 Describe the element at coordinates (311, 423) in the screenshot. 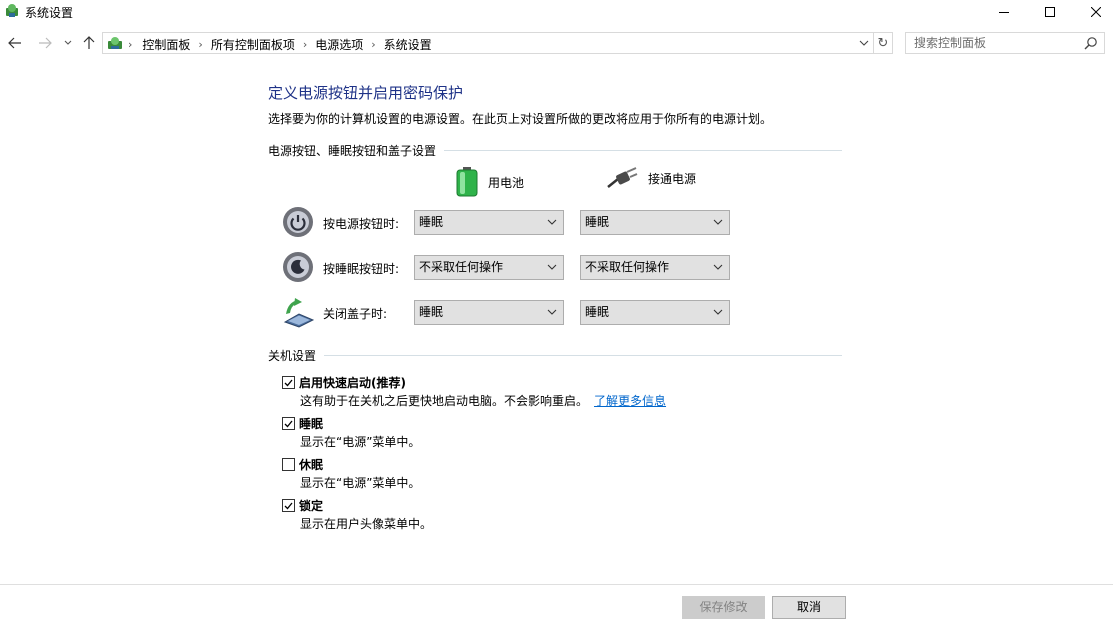

I see `sleep-label: 睡眠` at that location.